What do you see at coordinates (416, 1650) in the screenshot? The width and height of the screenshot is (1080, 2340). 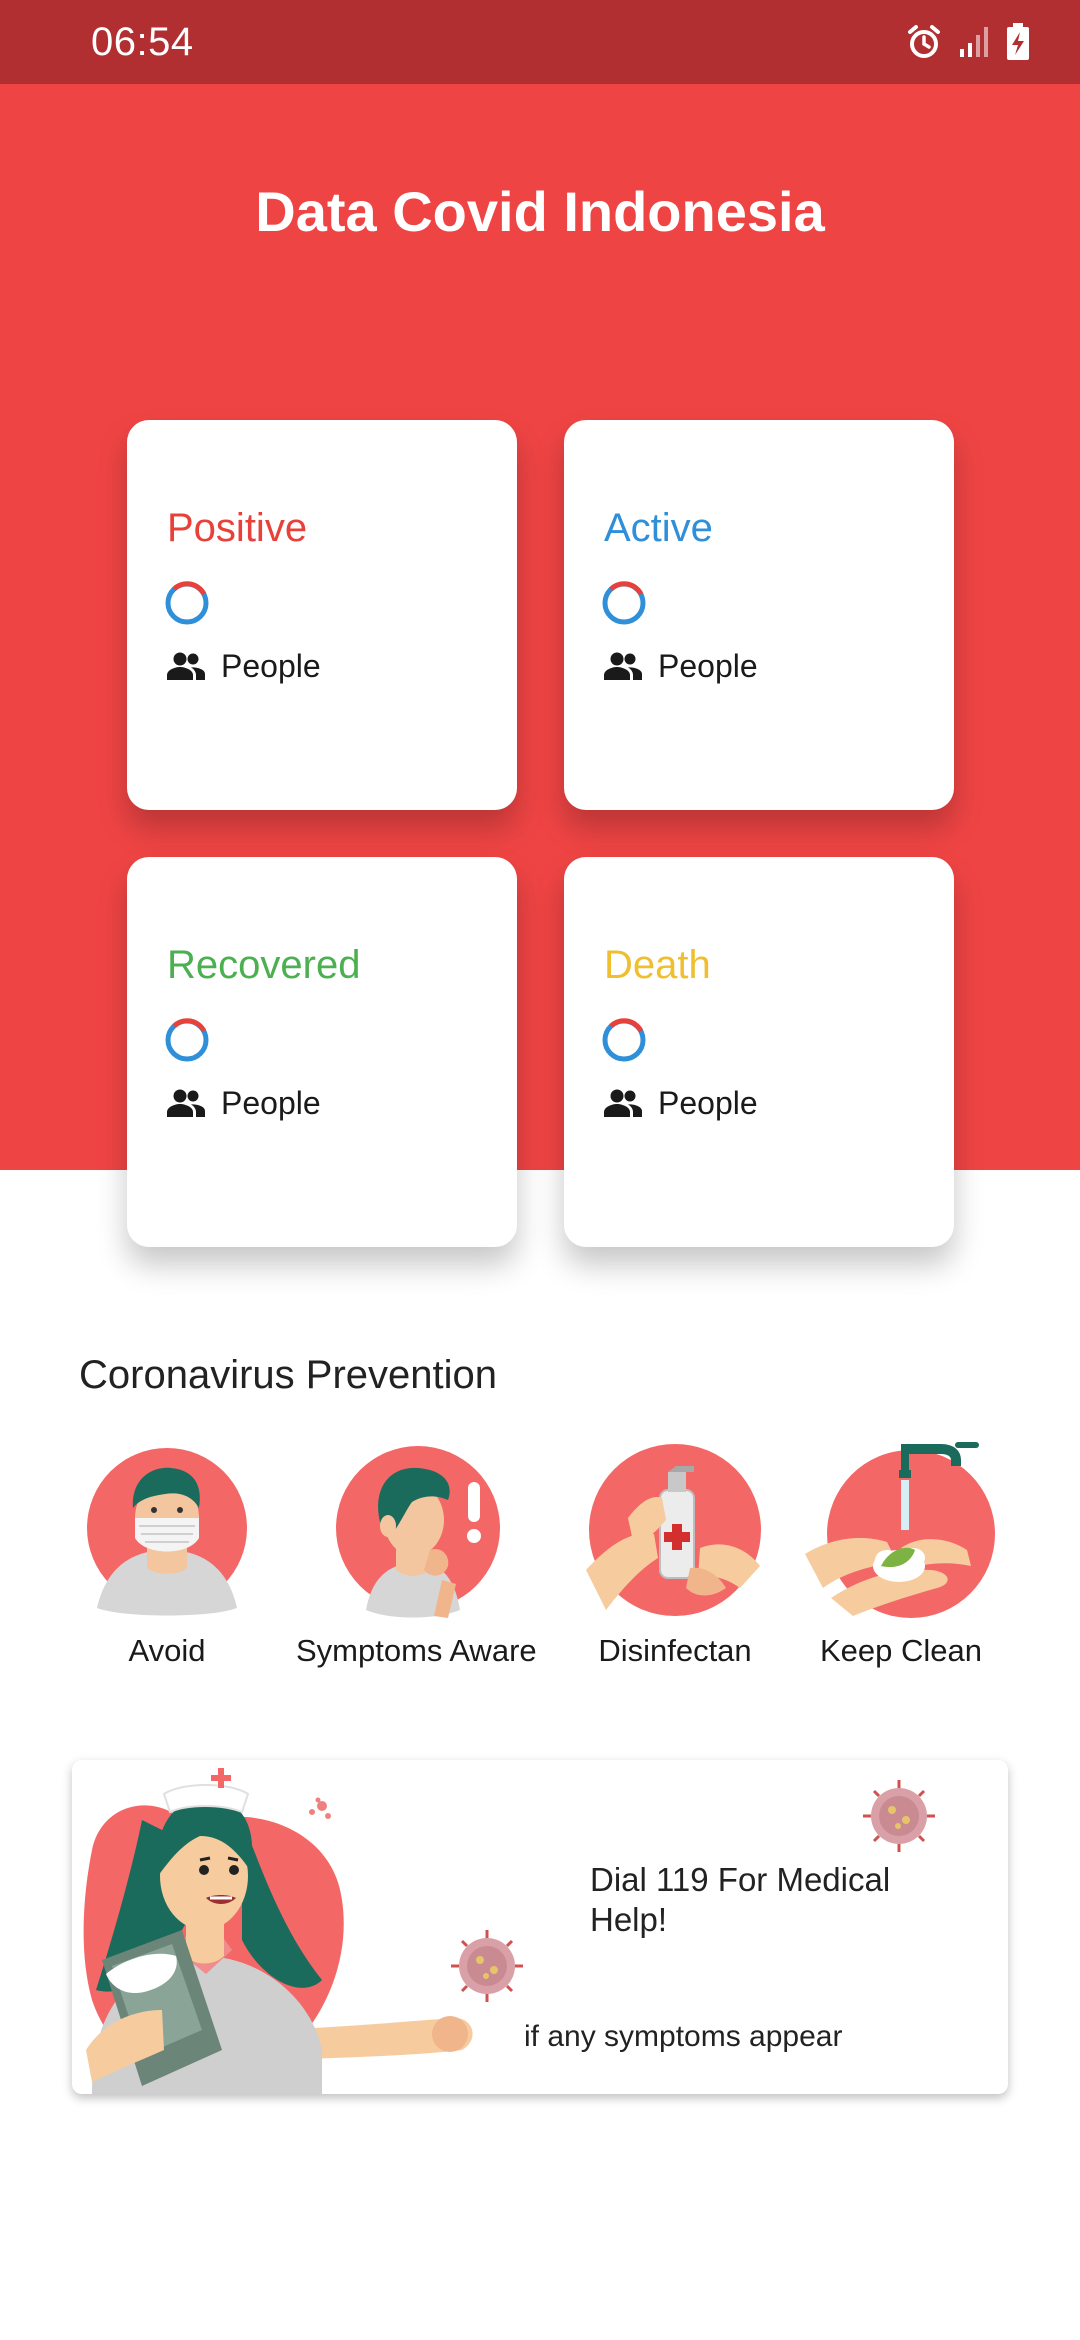 I see `prevention-item-label: Symptoms Aware` at bounding box center [416, 1650].